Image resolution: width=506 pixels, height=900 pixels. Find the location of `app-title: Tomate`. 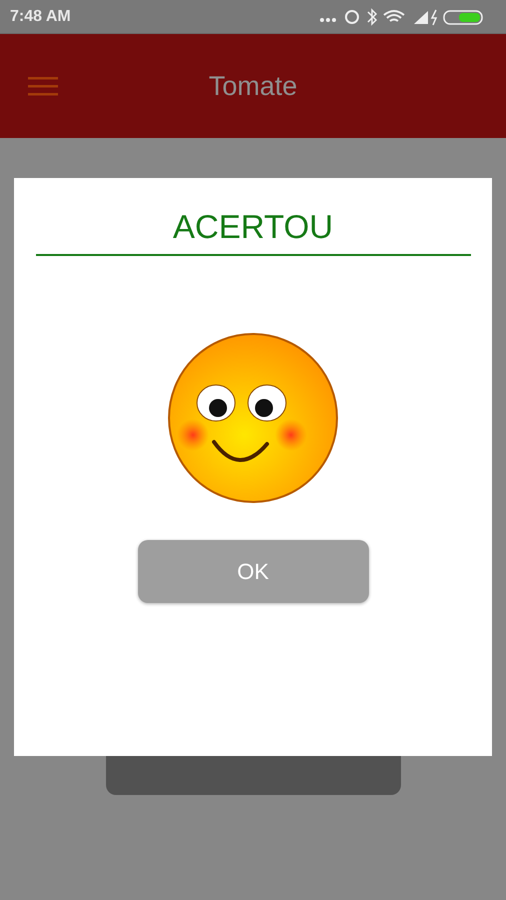

app-title: Tomate is located at coordinates (253, 86).